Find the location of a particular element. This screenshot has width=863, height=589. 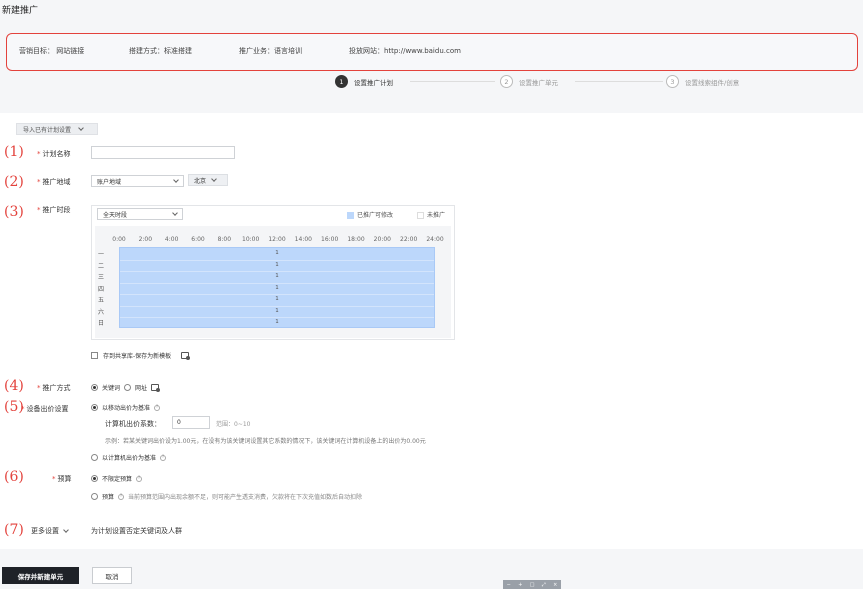

schedule-hour-label: 24:00 is located at coordinates (435, 239).